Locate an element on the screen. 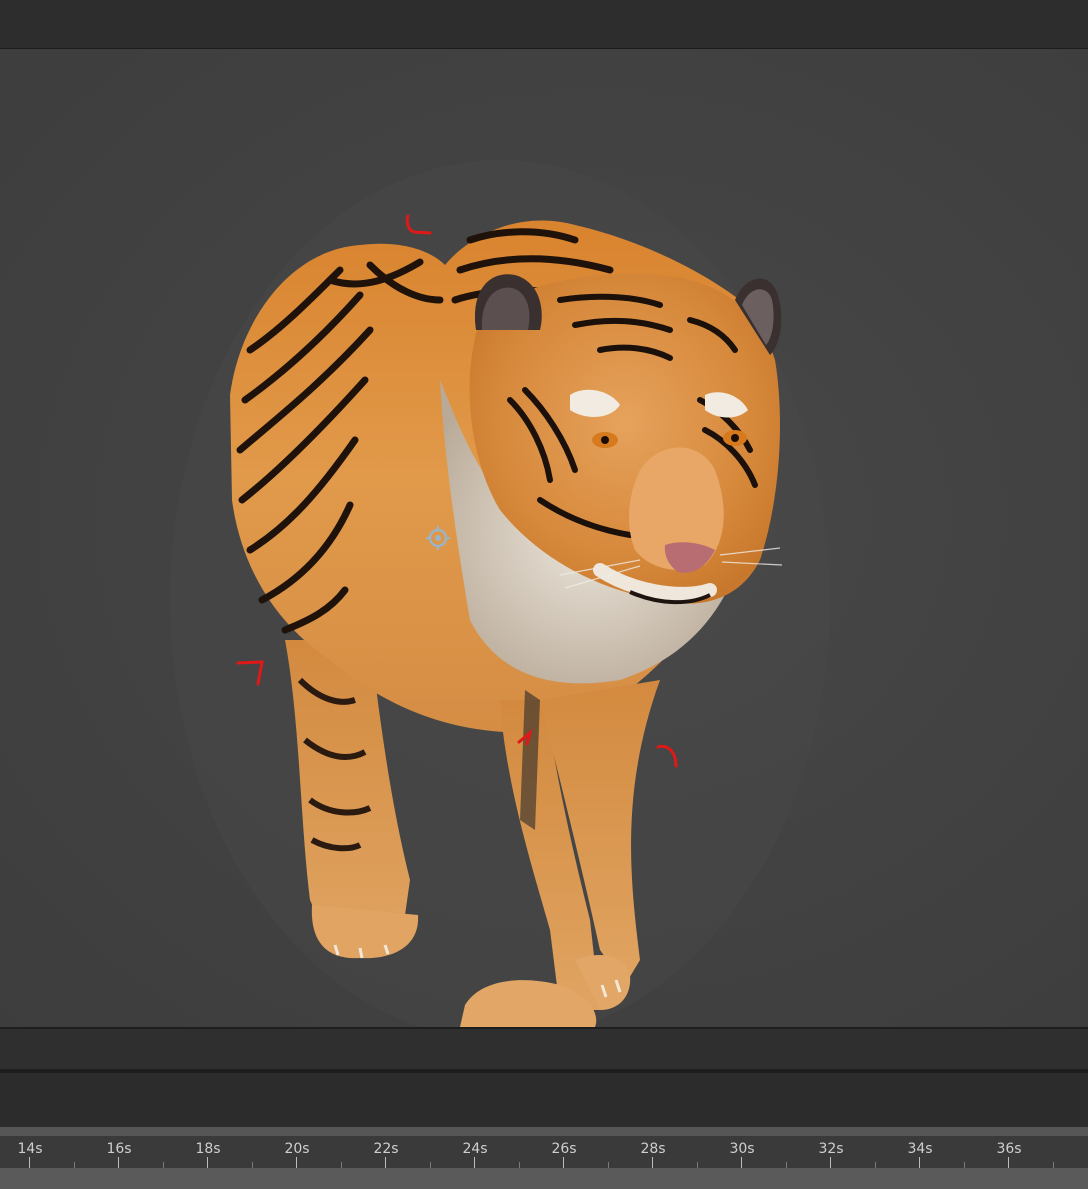 Image resolution: width=1088 pixels, height=1189 pixels. tick-label: 24s is located at coordinates (475, 1149).